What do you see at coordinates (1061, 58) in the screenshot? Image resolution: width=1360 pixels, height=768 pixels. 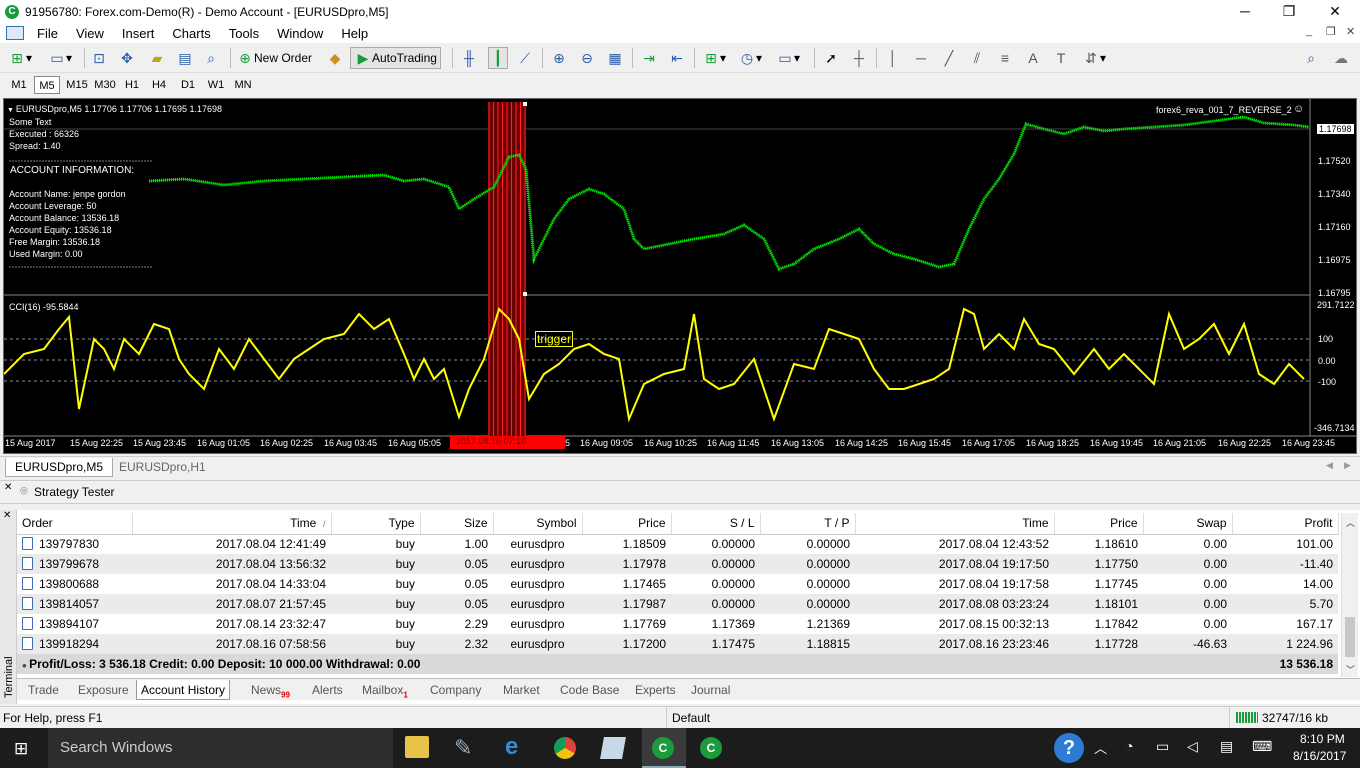 I see `text-label-button: T` at bounding box center [1061, 58].